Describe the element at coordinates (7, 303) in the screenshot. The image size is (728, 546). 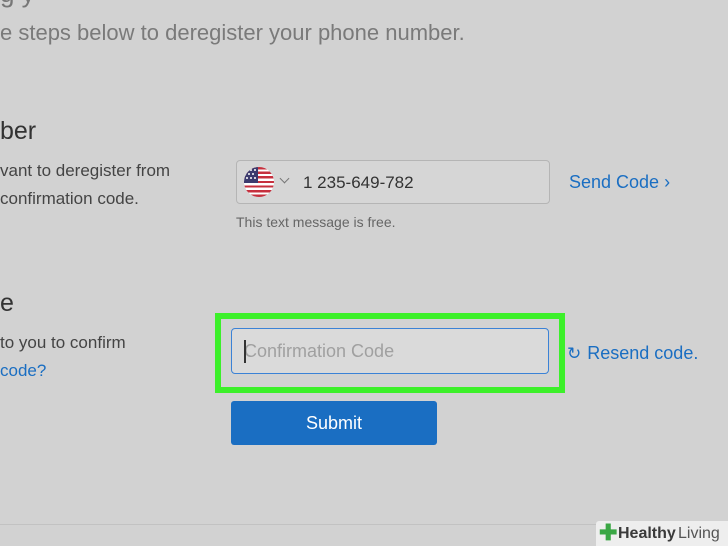
I see `code-section-title: e` at that location.